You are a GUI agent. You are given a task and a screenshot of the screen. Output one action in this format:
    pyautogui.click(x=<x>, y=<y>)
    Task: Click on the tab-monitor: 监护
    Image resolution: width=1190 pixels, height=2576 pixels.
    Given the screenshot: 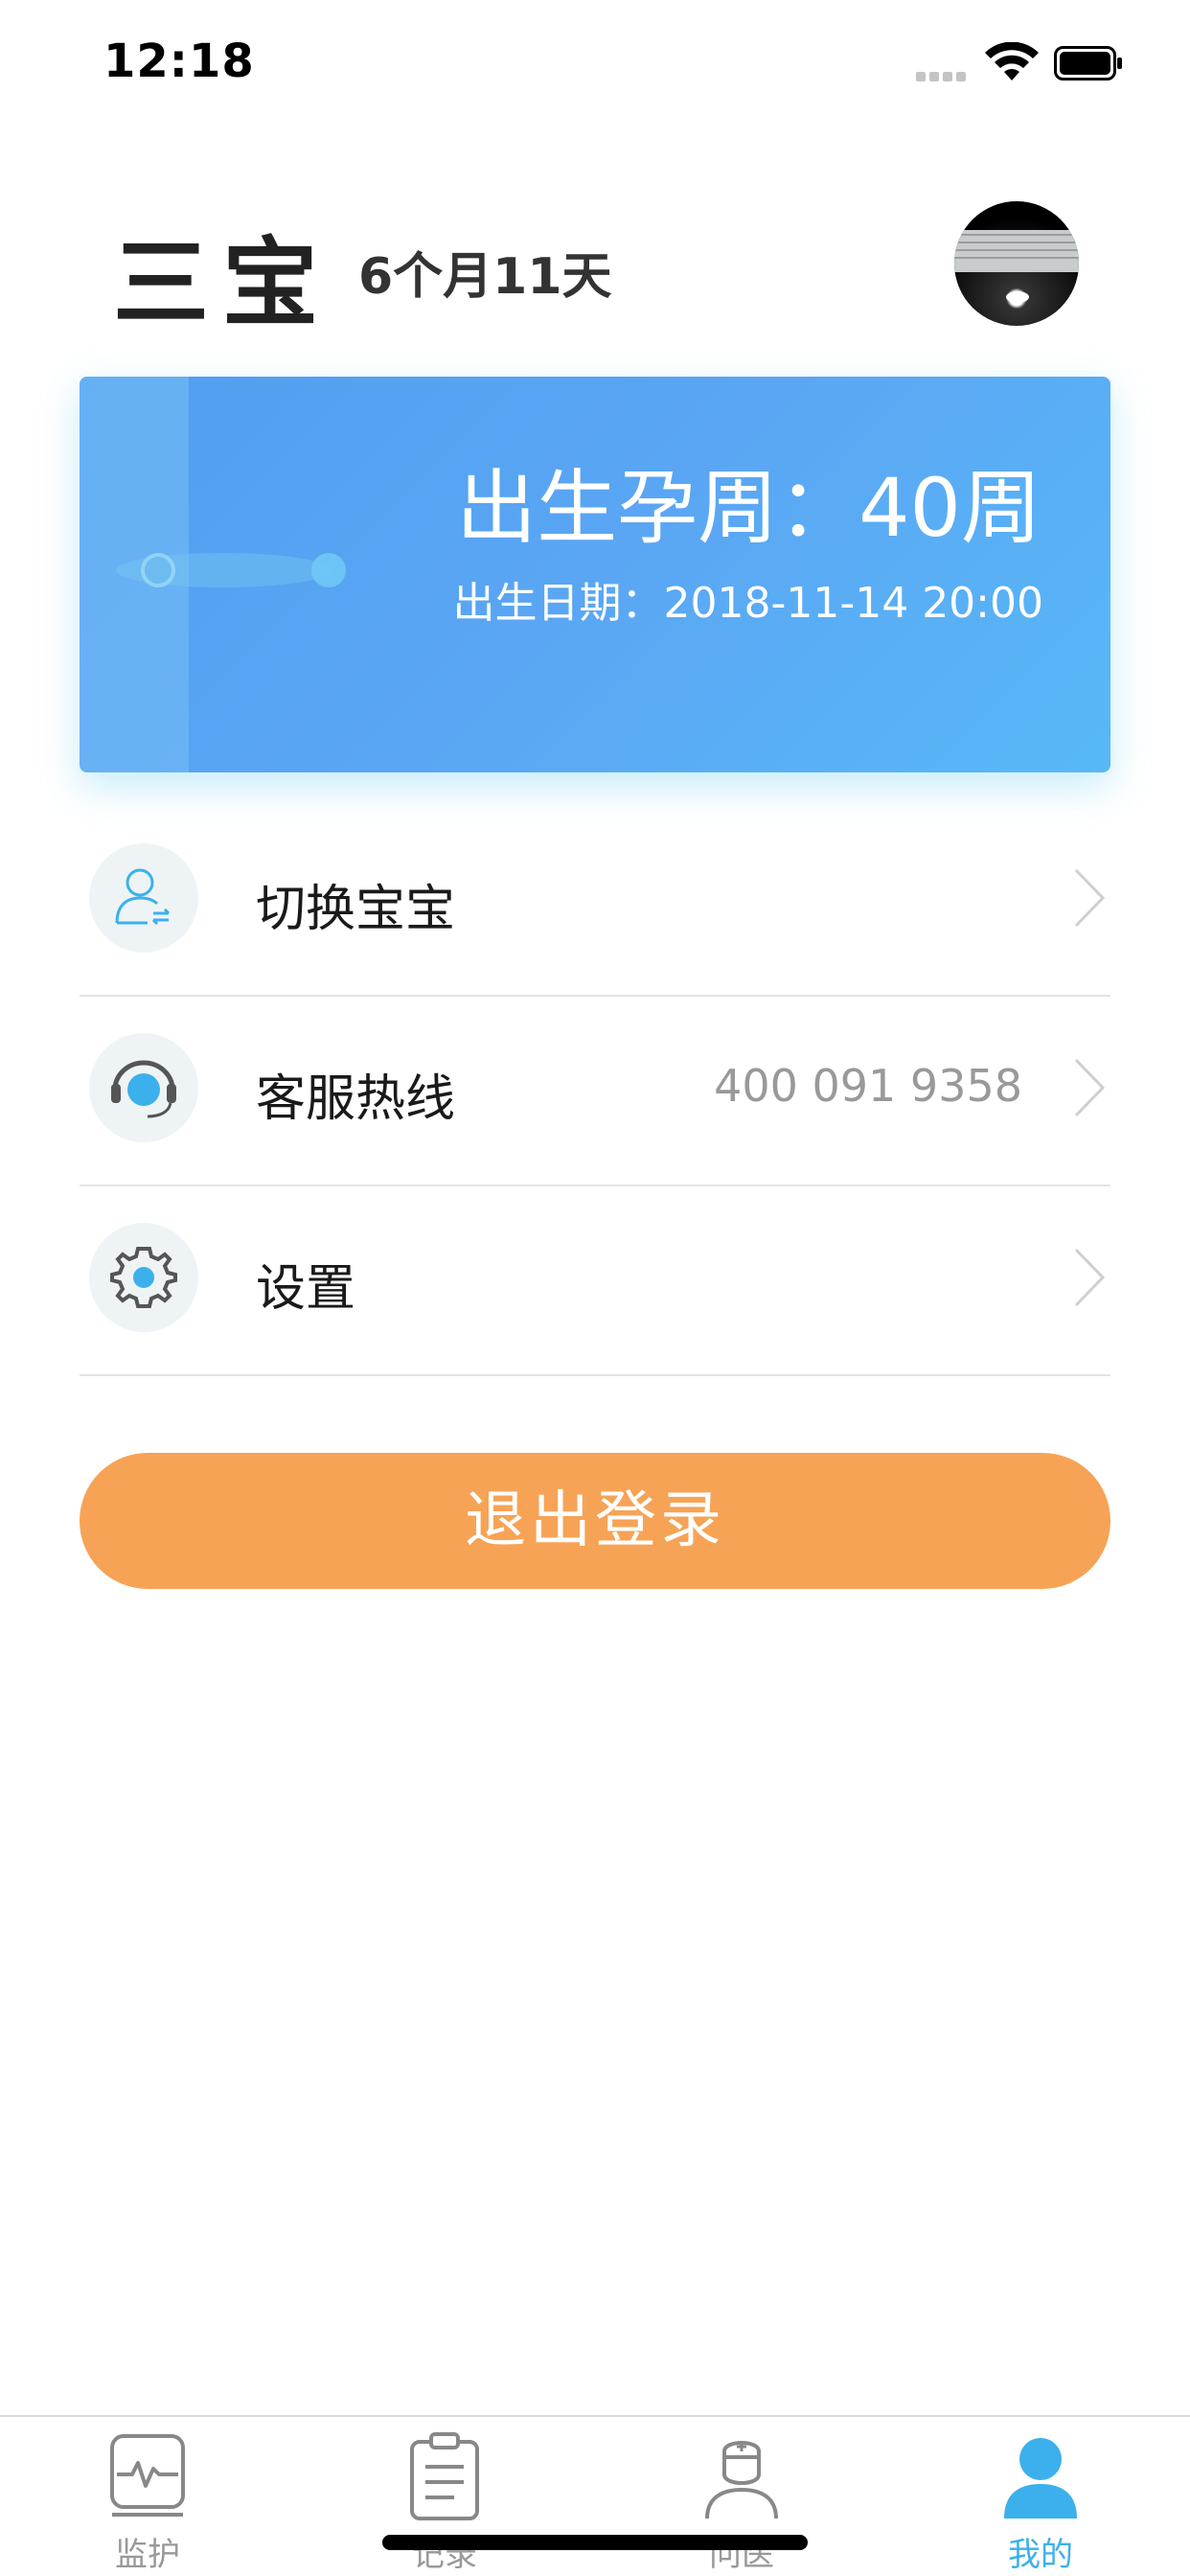 What is the action you would take?
    pyautogui.click(x=148, y=2496)
    